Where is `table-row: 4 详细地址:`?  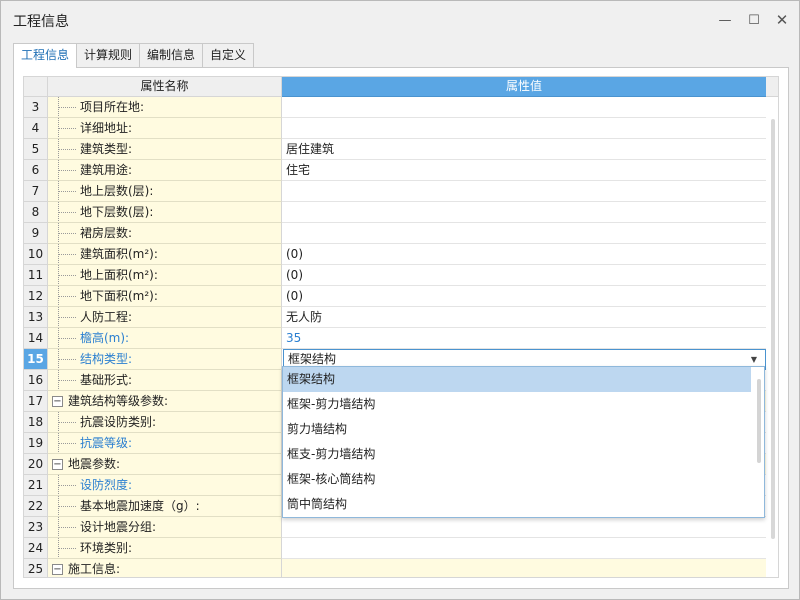 table-row: 4 详细地址: is located at coordinates (395, 128).